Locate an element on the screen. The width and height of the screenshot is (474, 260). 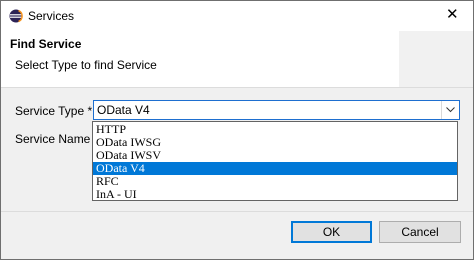
dropdown-toggle is located at coordinates (450, 110).